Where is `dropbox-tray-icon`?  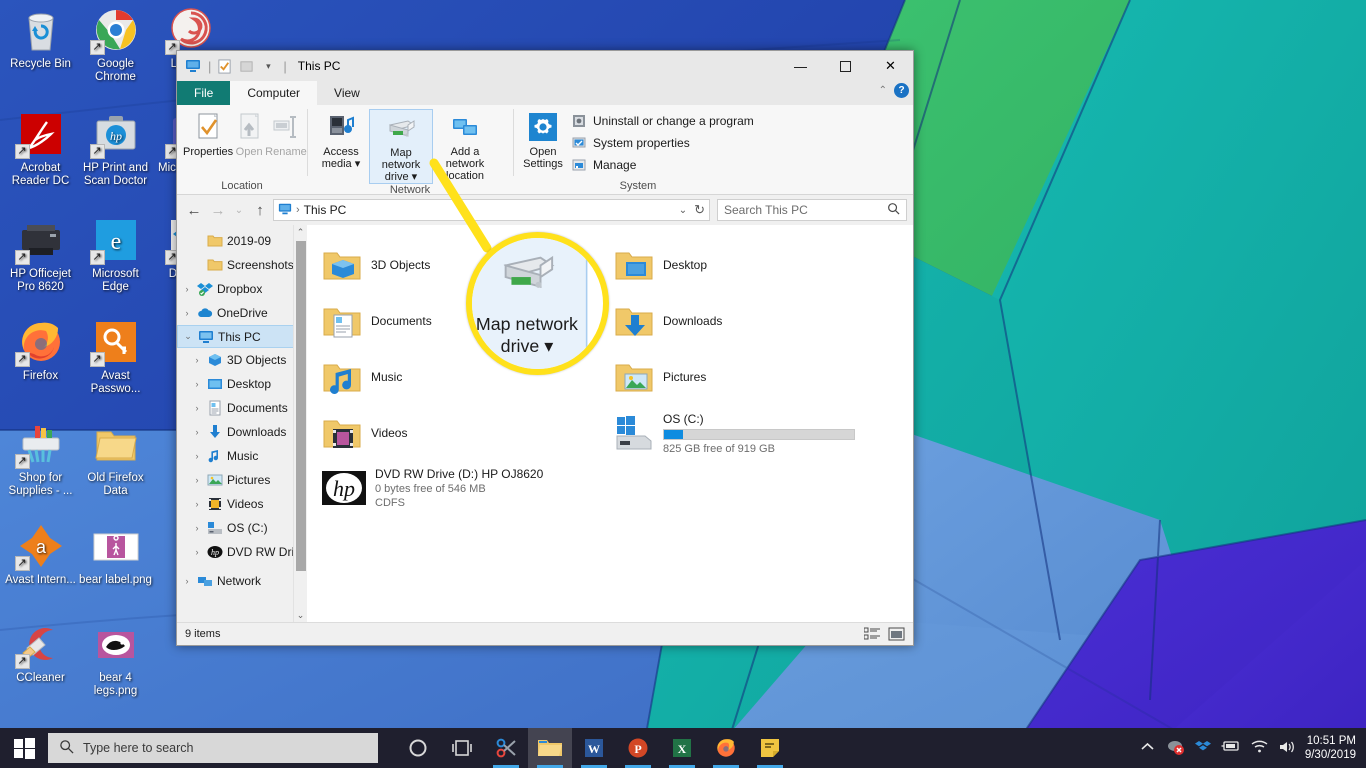
dropbox-tray-icon is located at coordinates (1202, 748).